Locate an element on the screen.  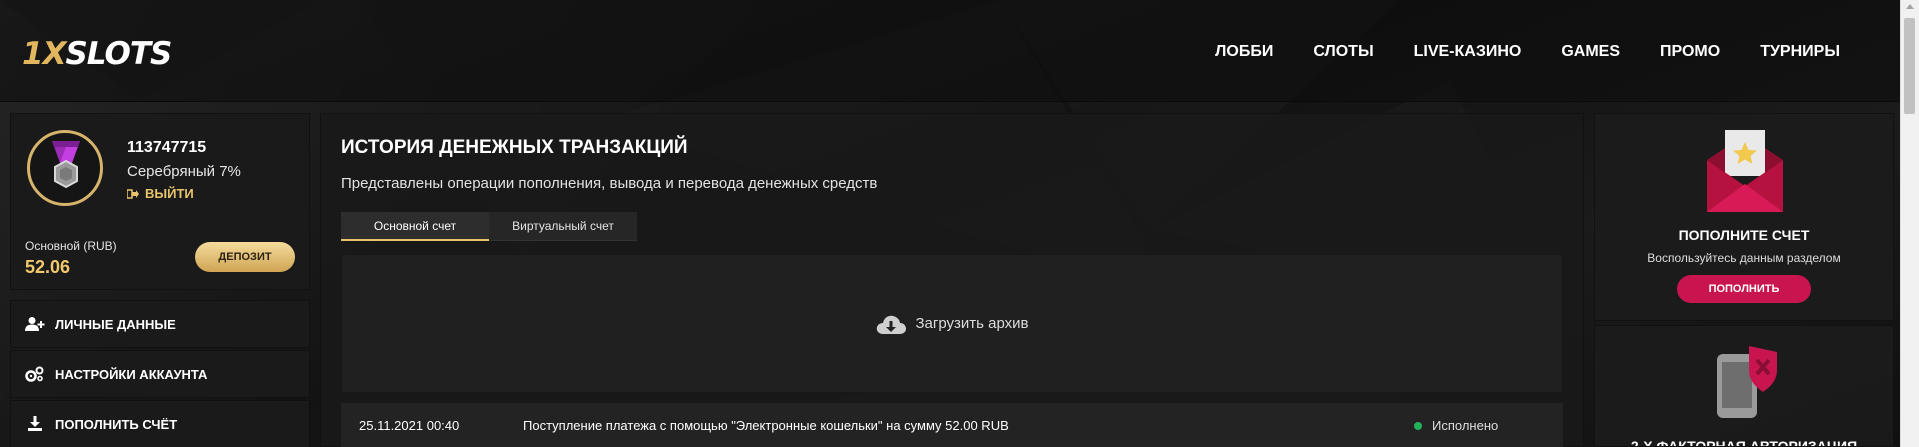
download-icon is located at coordinates (35, 423).